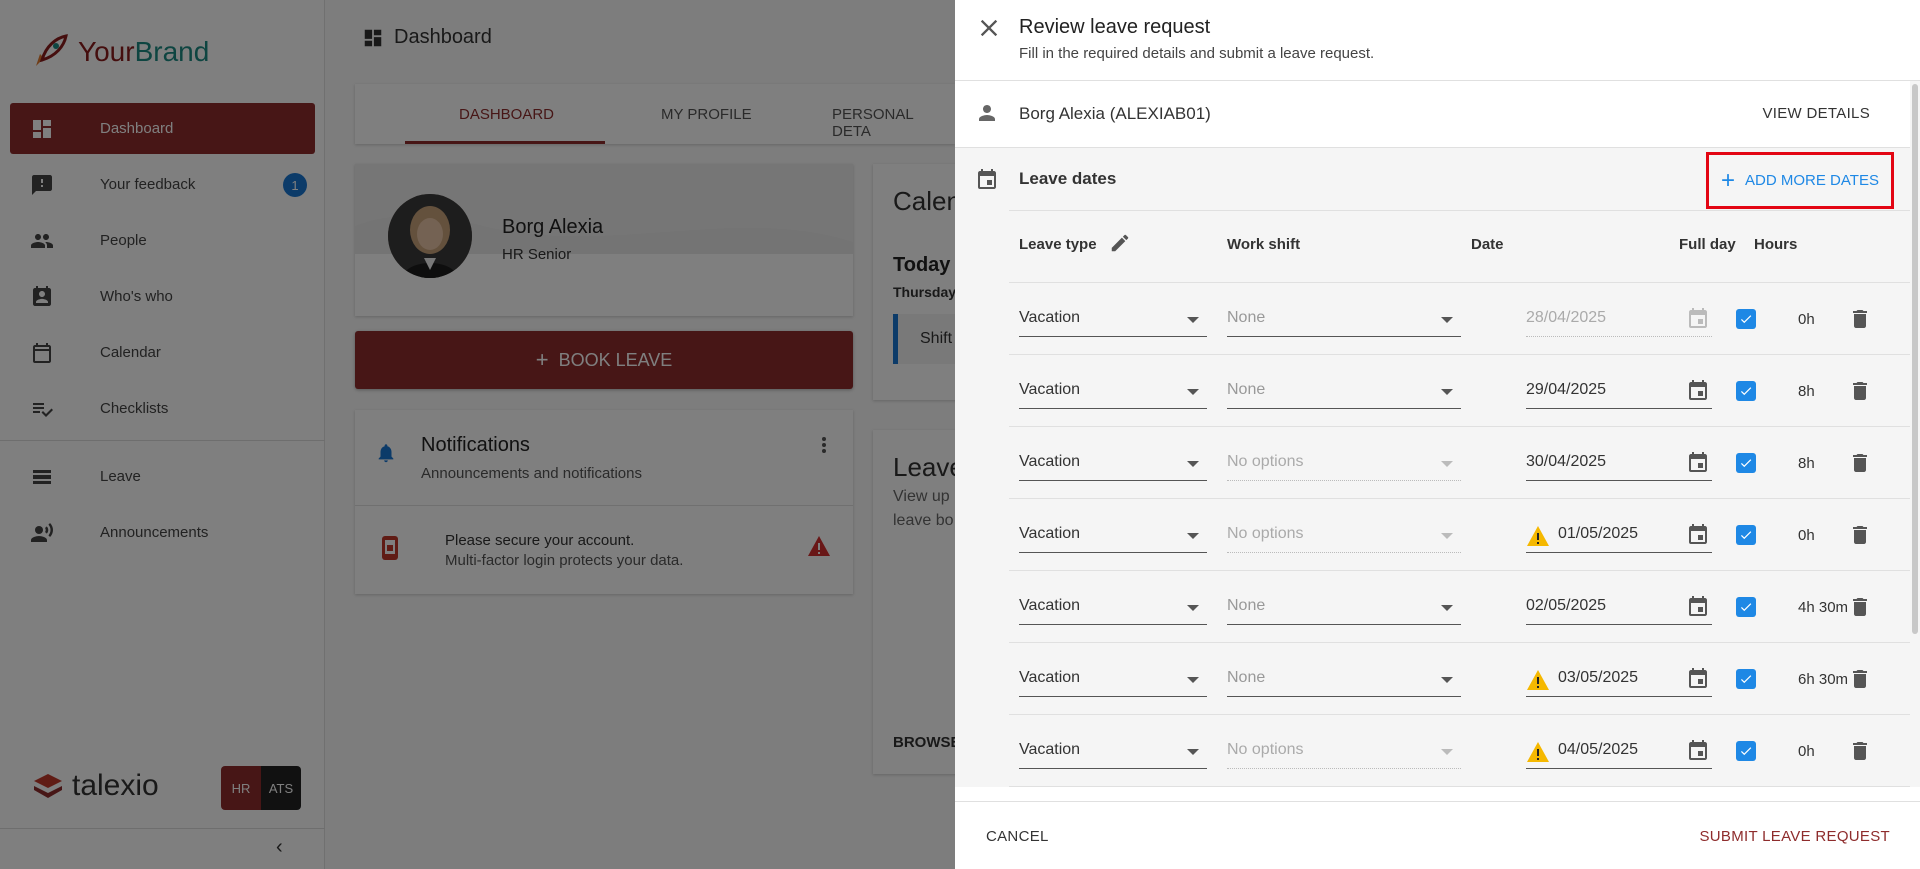  Describe the element at coordinates (1619, 682) in the screenshot. I see `date-field: 03/05/2025` at that location.